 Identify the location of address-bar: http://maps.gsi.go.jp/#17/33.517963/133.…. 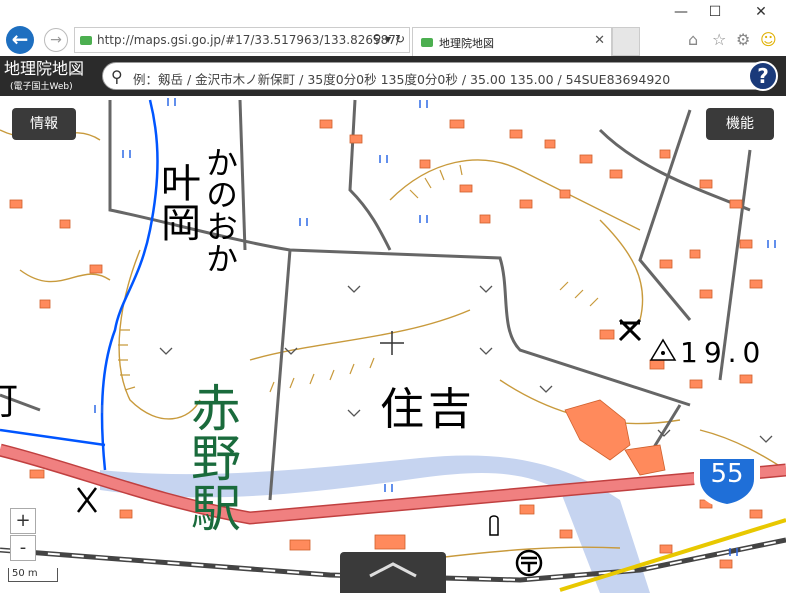
(242, 40).